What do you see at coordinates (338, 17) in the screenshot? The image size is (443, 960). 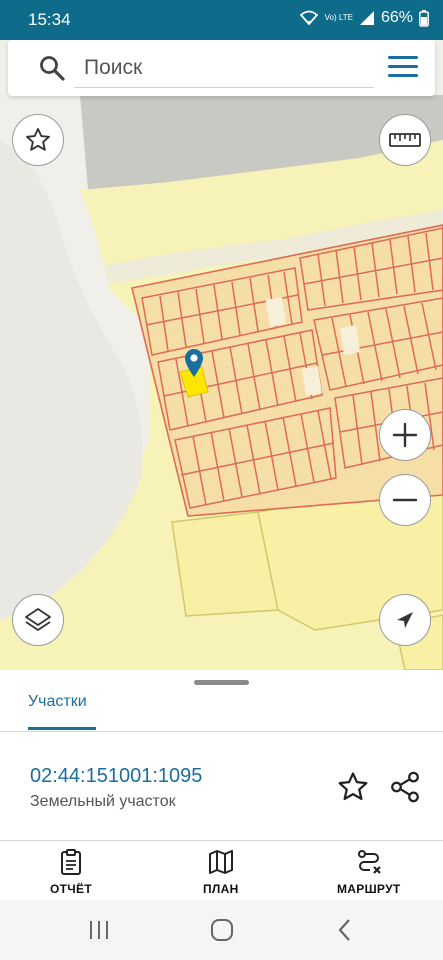 I see `network-label: Vo) LTE` at bounding box center [338, 17].